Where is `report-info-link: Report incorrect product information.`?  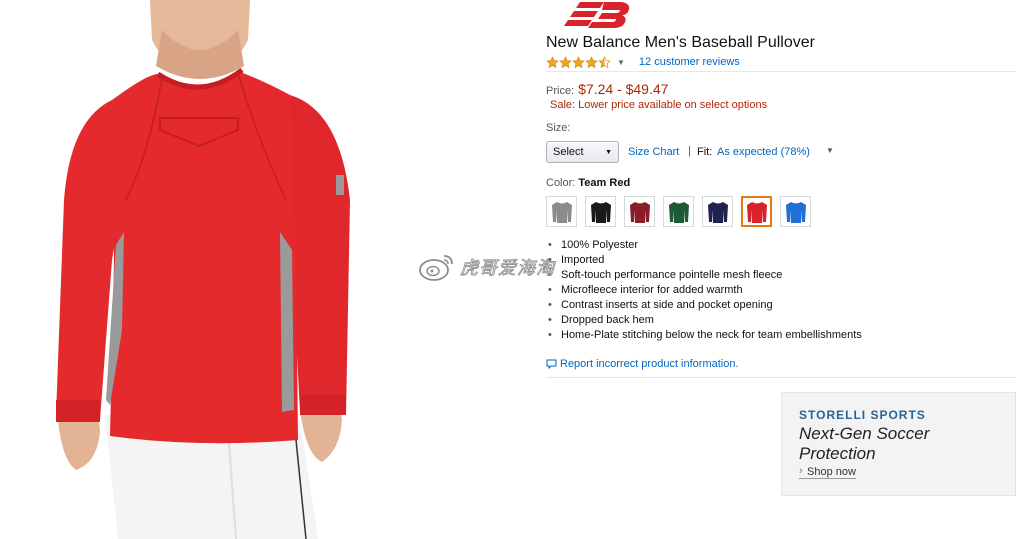
report-info-link: Report incorrect product information. is located at coordinates (642, 364).